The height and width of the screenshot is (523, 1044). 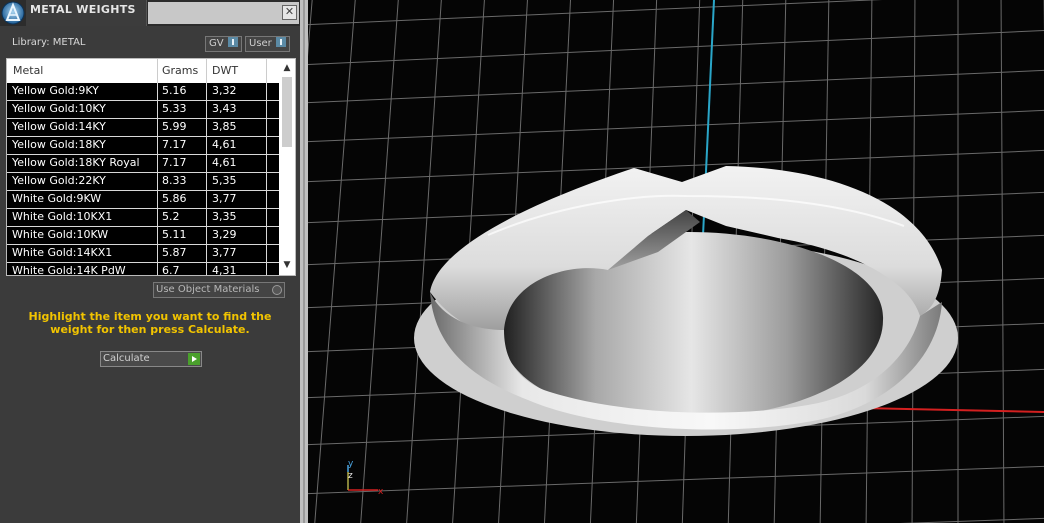 I want to click on app-logo-icon, so click(x=13, y=13).